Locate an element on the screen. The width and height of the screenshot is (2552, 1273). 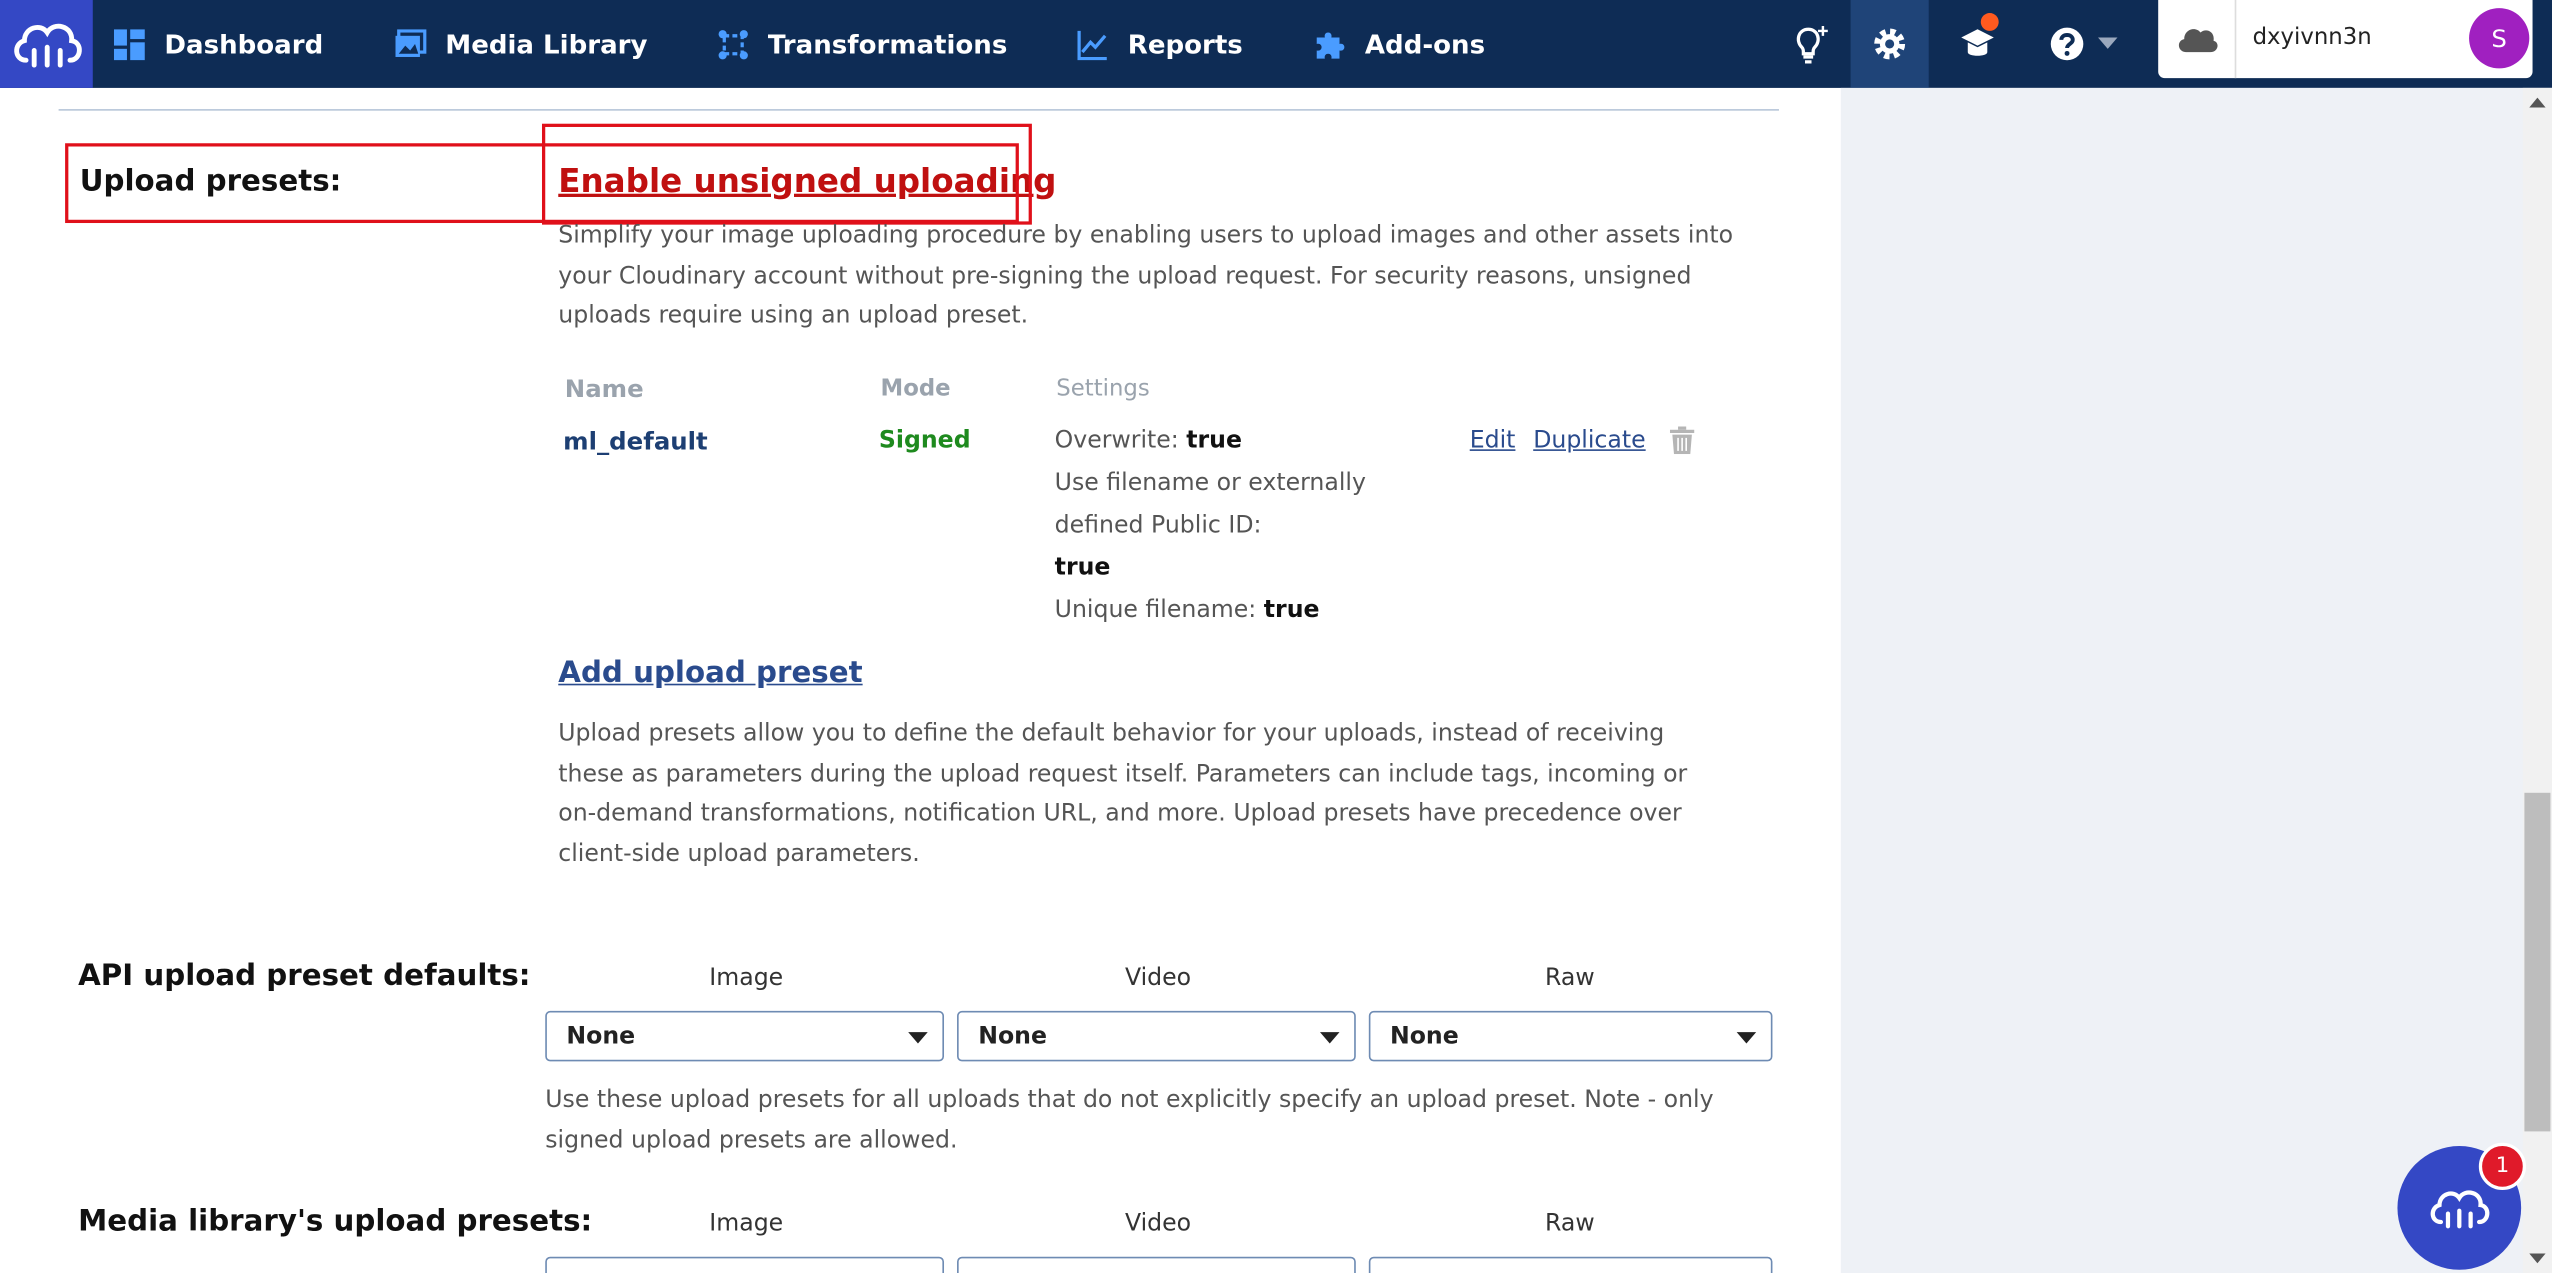
nav-dashboard: Dashboard is located at coordinates (218, 44).